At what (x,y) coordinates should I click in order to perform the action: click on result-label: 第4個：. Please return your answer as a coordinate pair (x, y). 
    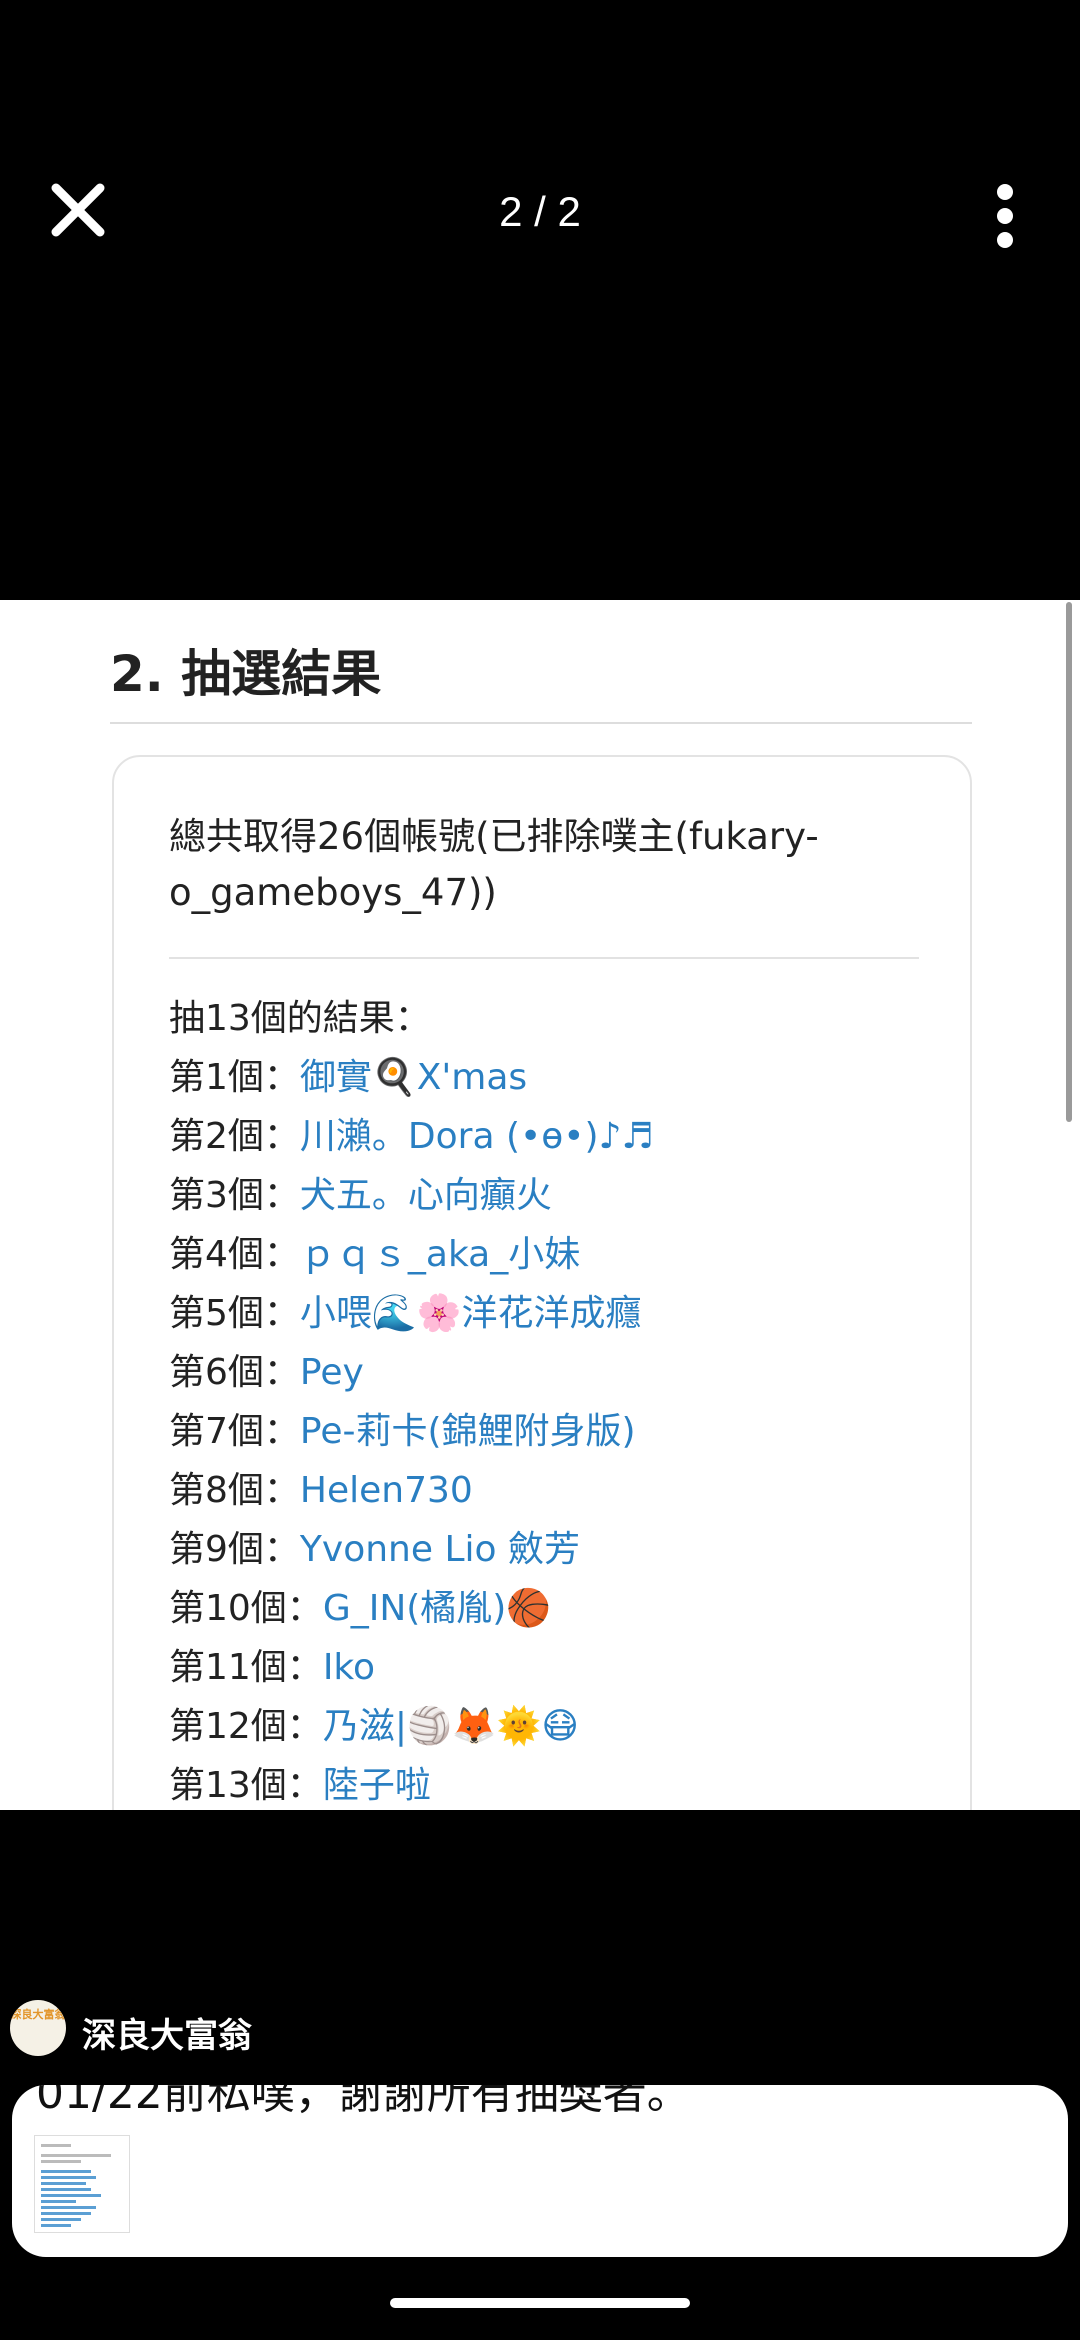
    Looking at the image, I should click on (234, 1254).